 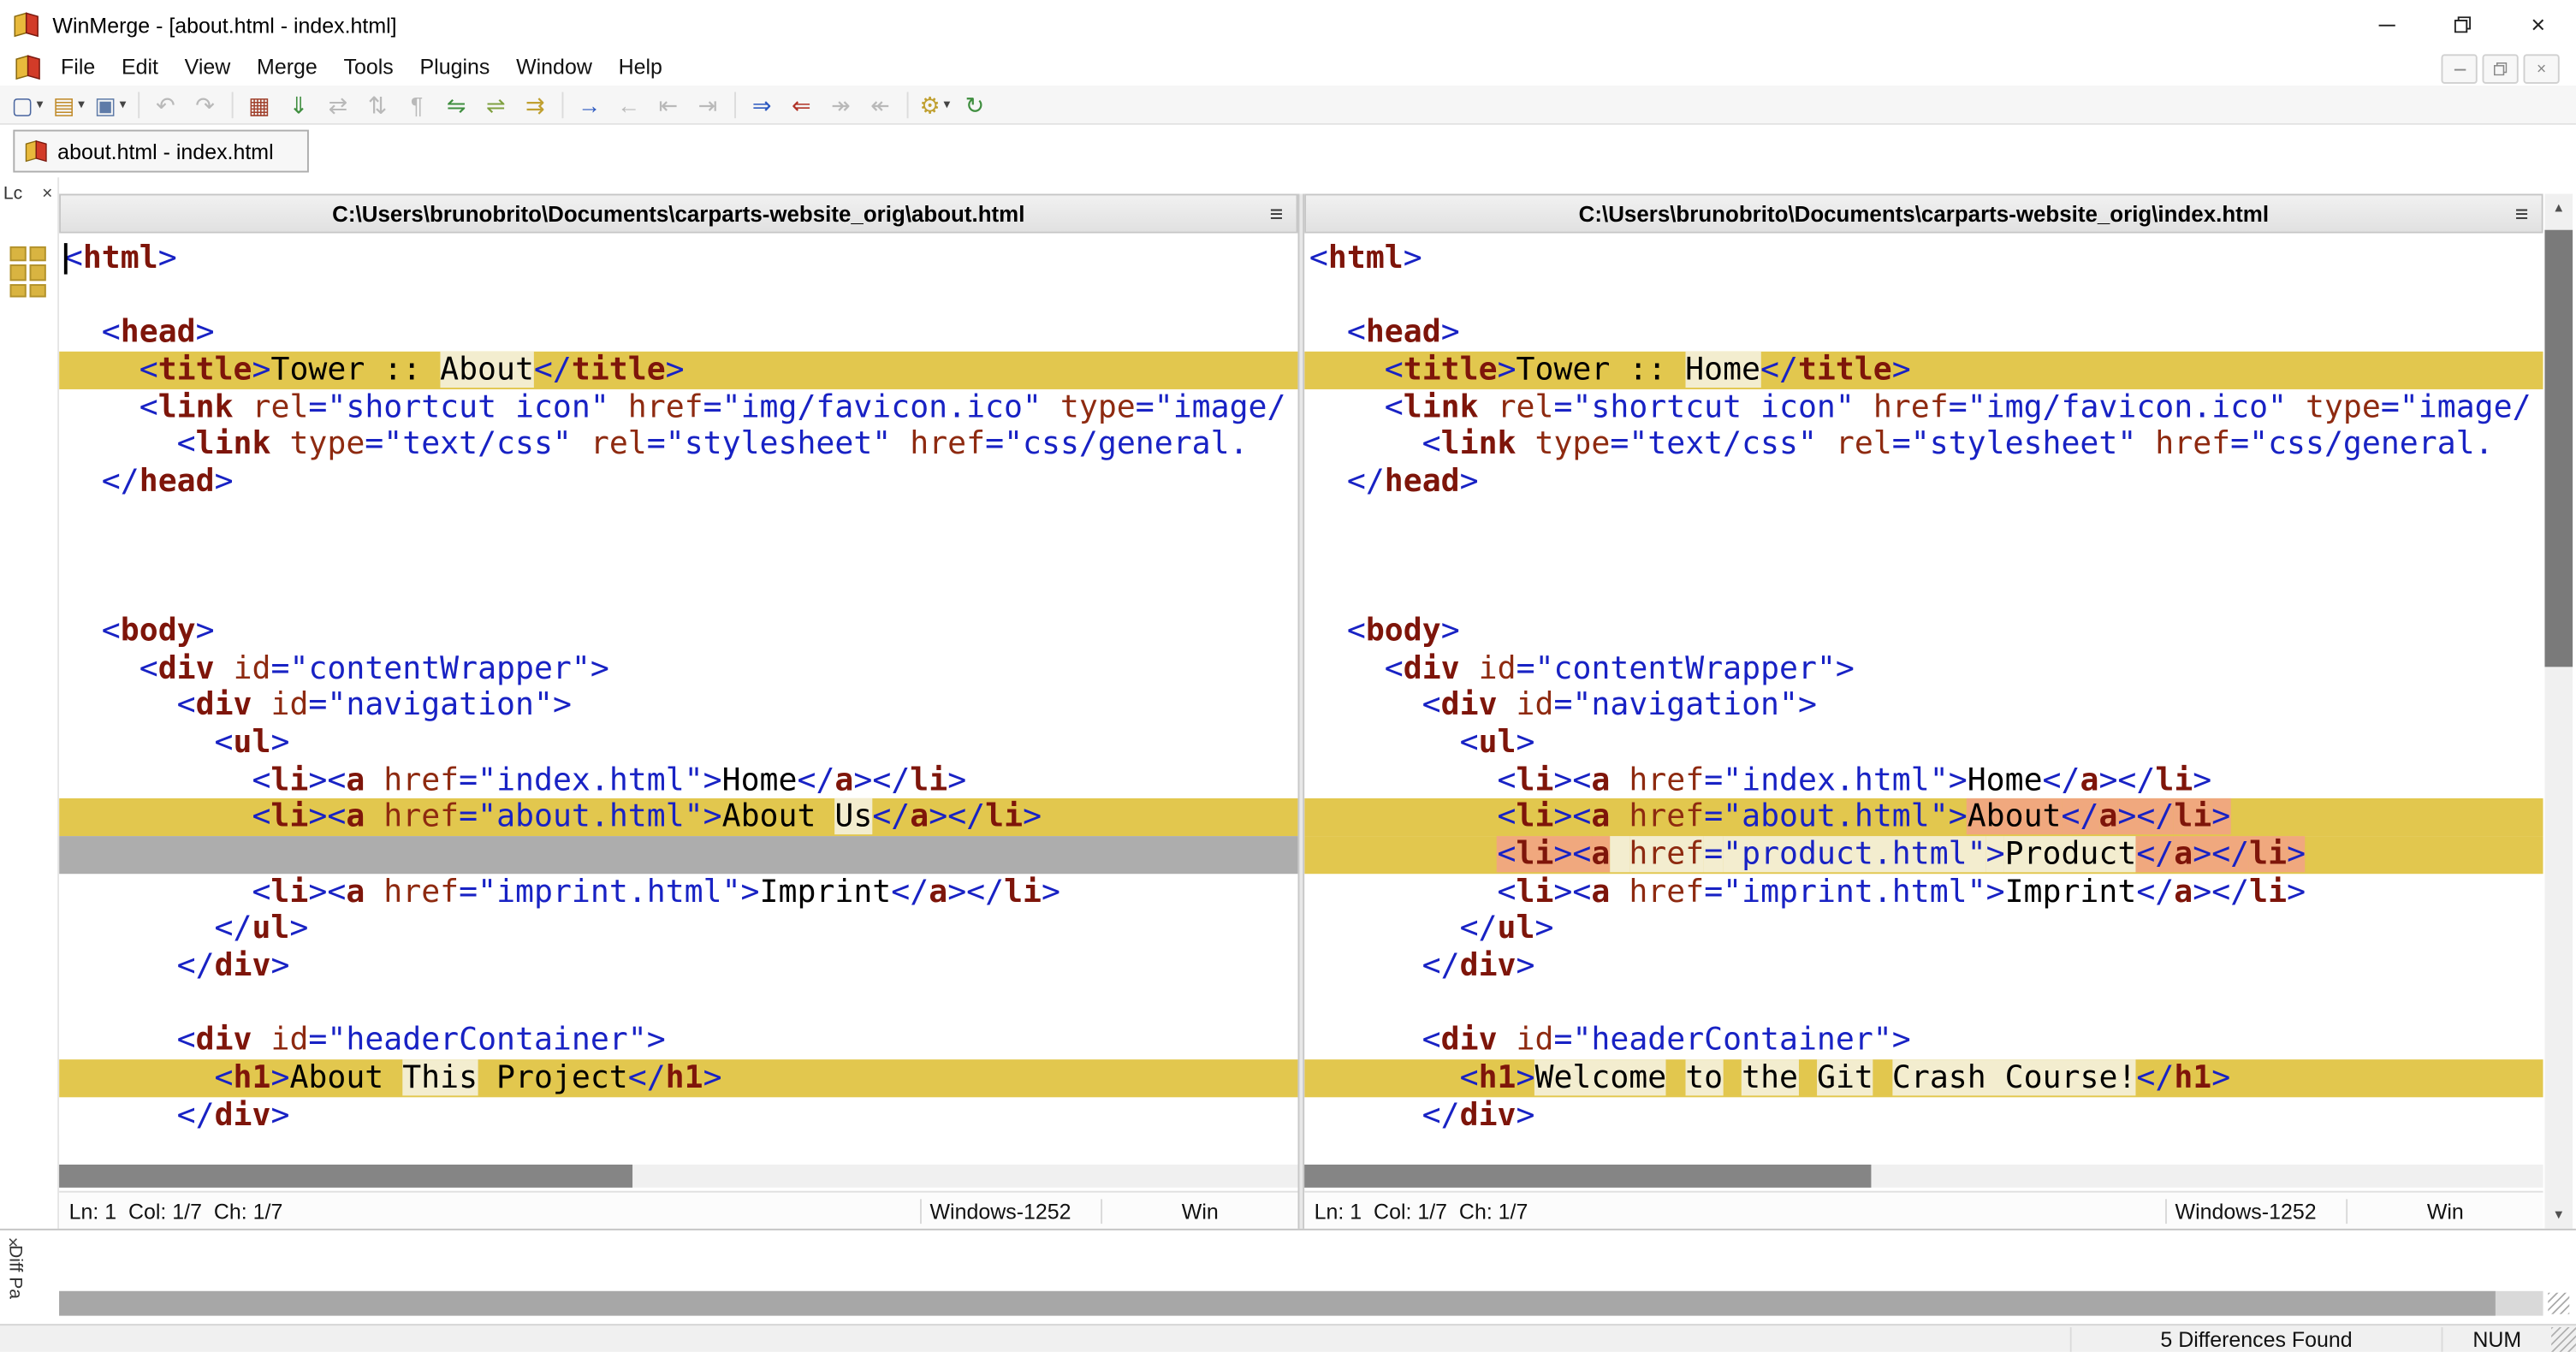 What do you see at coordinates (1923, 743) in the screenshot?
I see `code-line: <ul>` at bounding box center [1923, 743].